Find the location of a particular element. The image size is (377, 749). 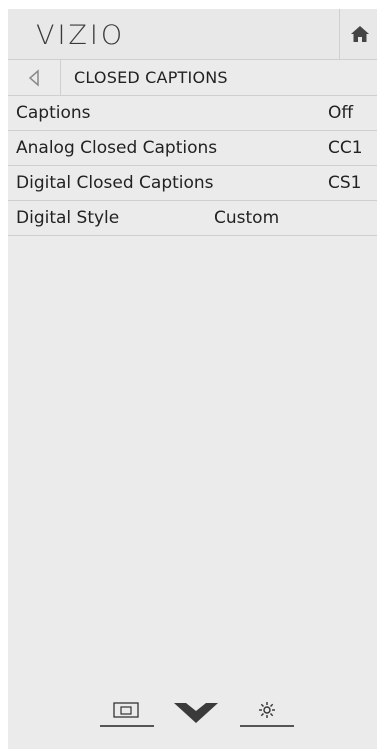

menu-item-captions: Captions Off is located at coordinates (192, 113).